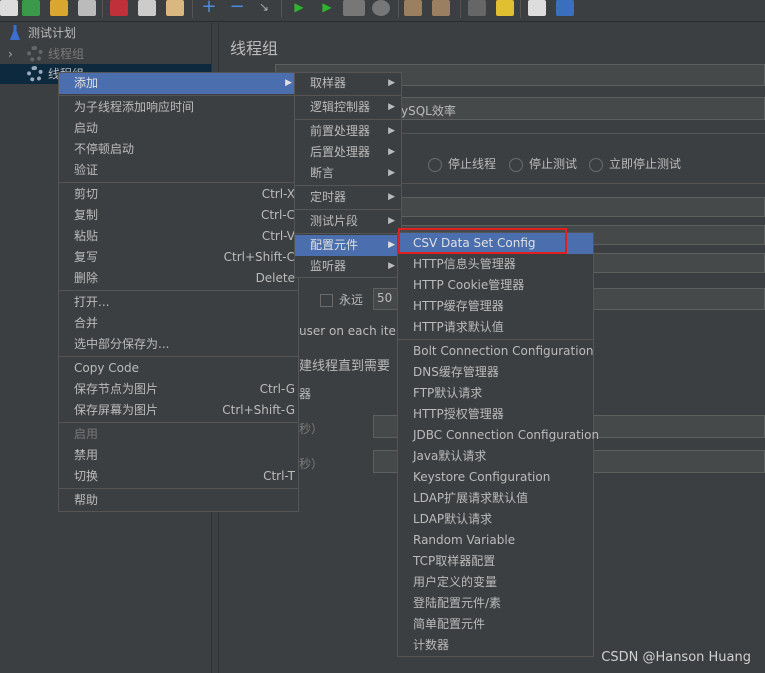  What do you see at coordinates (105, 54) in the screenshot?
I see `tree-item-thread-group-1: › 线程组` at bounding box center [105, 54].